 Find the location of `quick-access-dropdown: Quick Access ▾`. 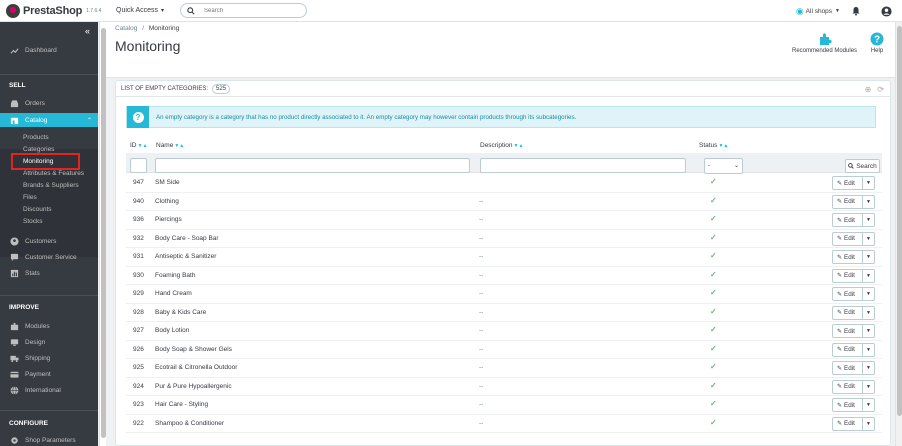

quick-access-dropdown: Quick Access ▾ is located at coordinates (140, 10).